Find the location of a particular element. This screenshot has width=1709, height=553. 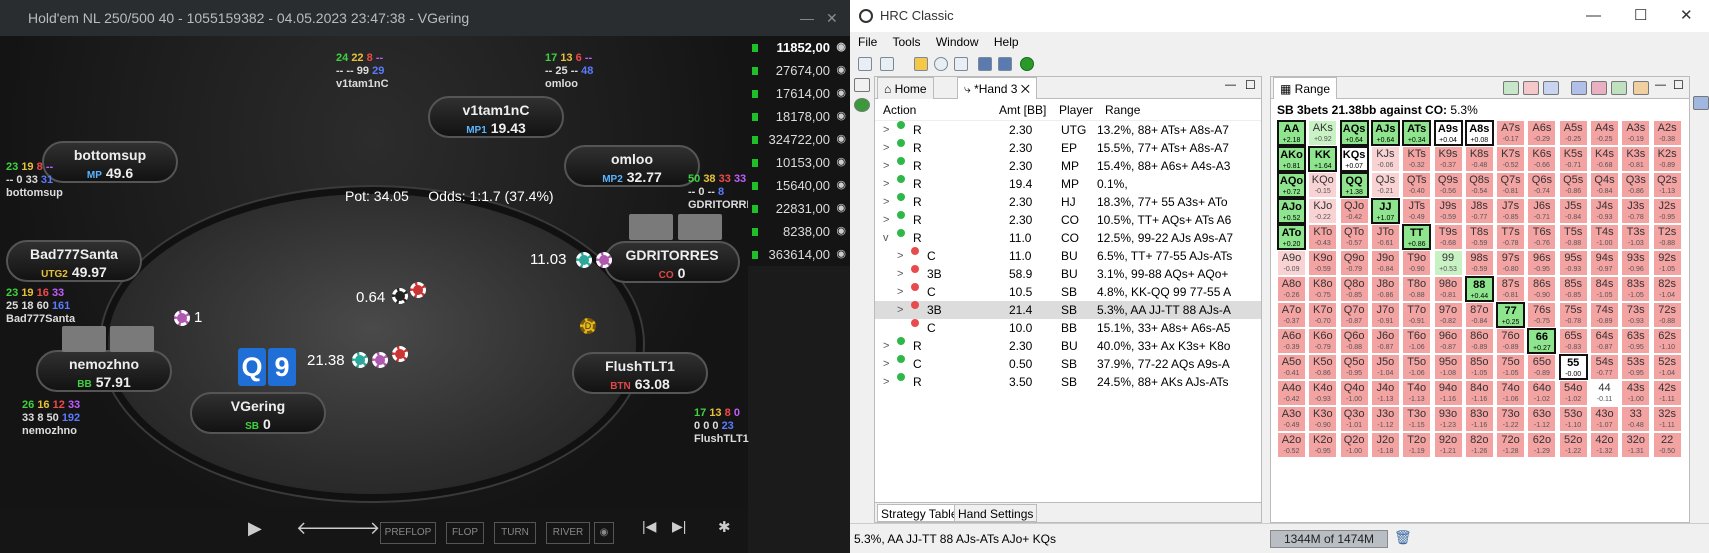

action-row: v R 11.0 CO 12.5%, 99-22 AJs A9s-A7 is located at coordinates (1068, 238).